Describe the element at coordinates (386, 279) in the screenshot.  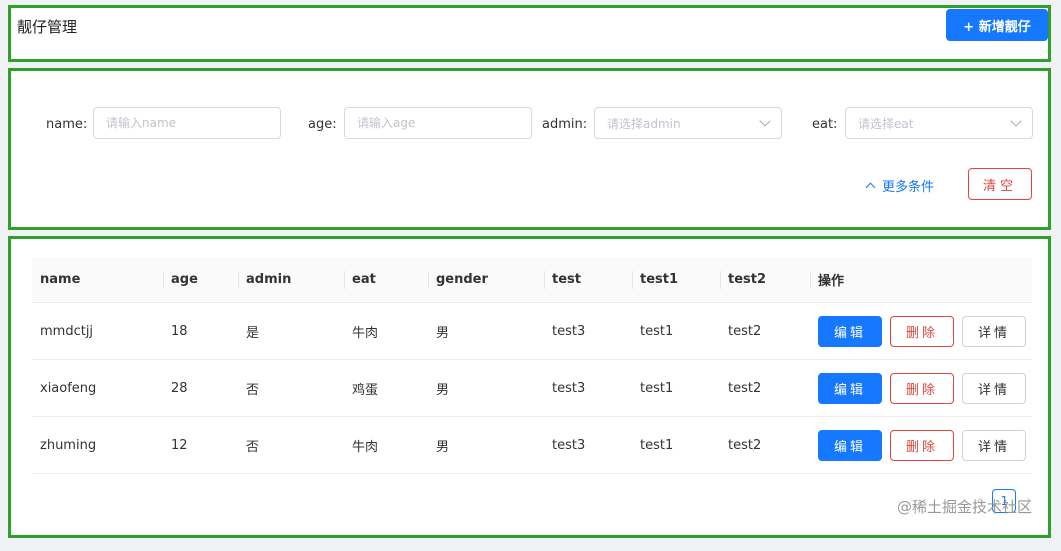
I see `col-header-eat: eat` at that location.